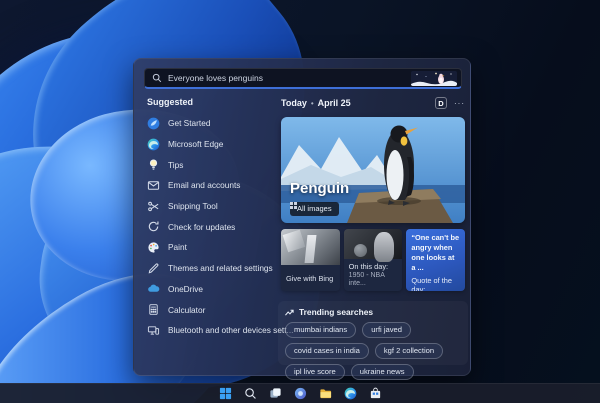  What do you see at coordinates (321, 330) in the screenshot?
I see `trending-chip-mumbai-indians: mumbai indians` at bounding box center [321, 330].